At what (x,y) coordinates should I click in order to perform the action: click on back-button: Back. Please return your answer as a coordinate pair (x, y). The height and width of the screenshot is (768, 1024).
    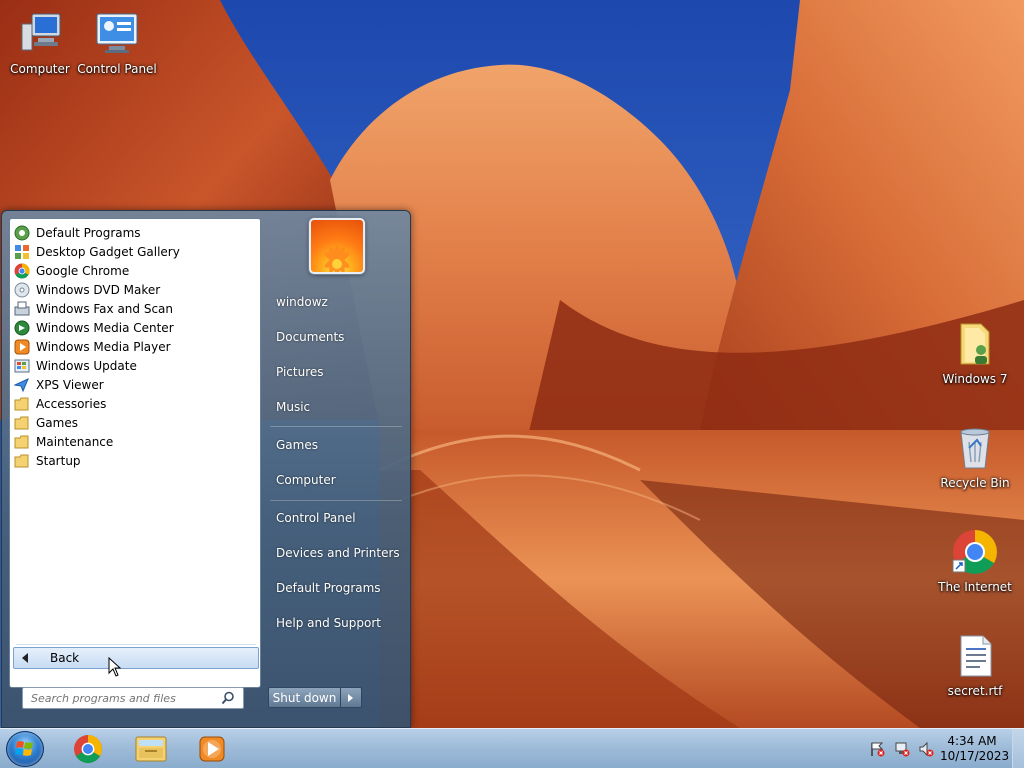
    Looking at the image, I should click on (136, 658).